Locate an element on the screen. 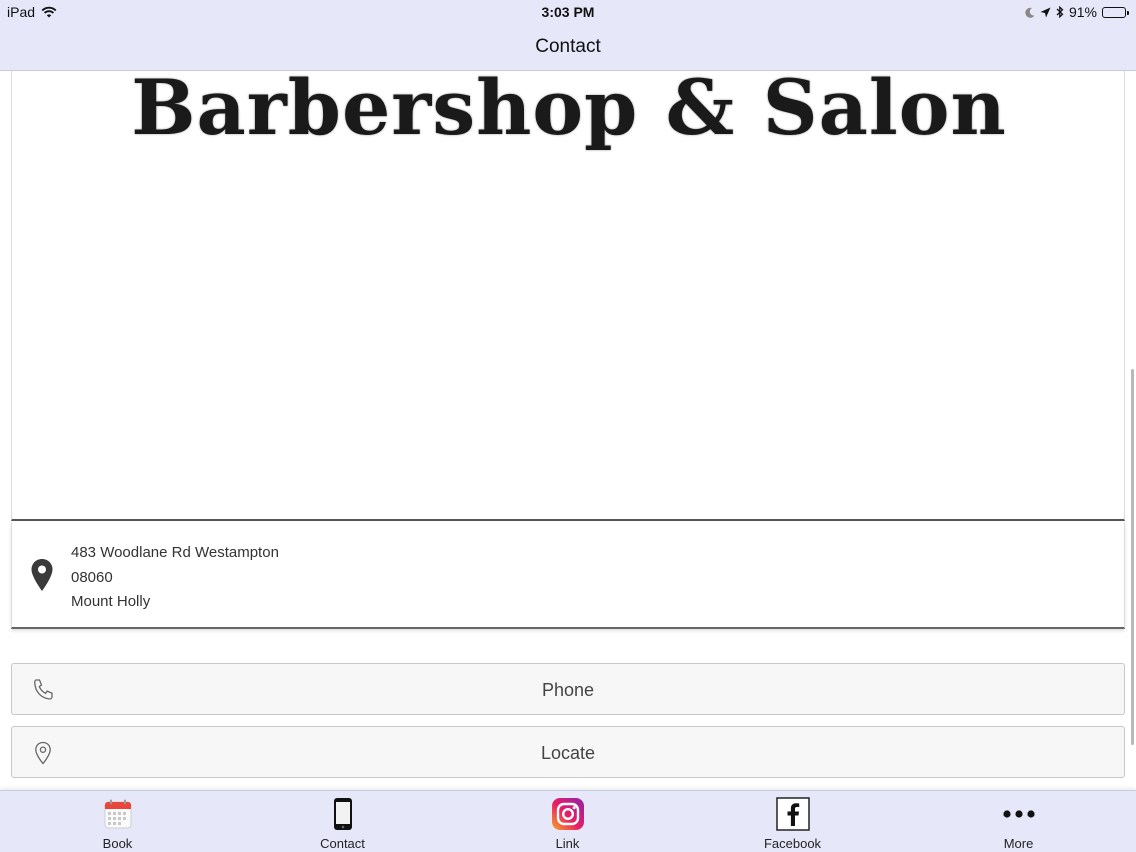 Image resolution: width=1136 pixels, height=852 pixels. tab-more: More is located at coordinates (1018, 821).